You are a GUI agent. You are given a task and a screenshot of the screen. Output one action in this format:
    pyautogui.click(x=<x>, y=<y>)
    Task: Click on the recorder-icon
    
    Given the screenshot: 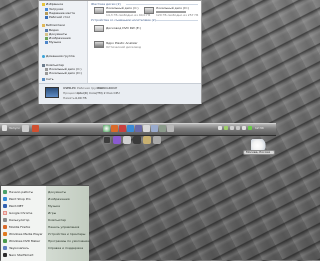 What is the action you would take?
    pyautogui.click(x=5, y=248)
    